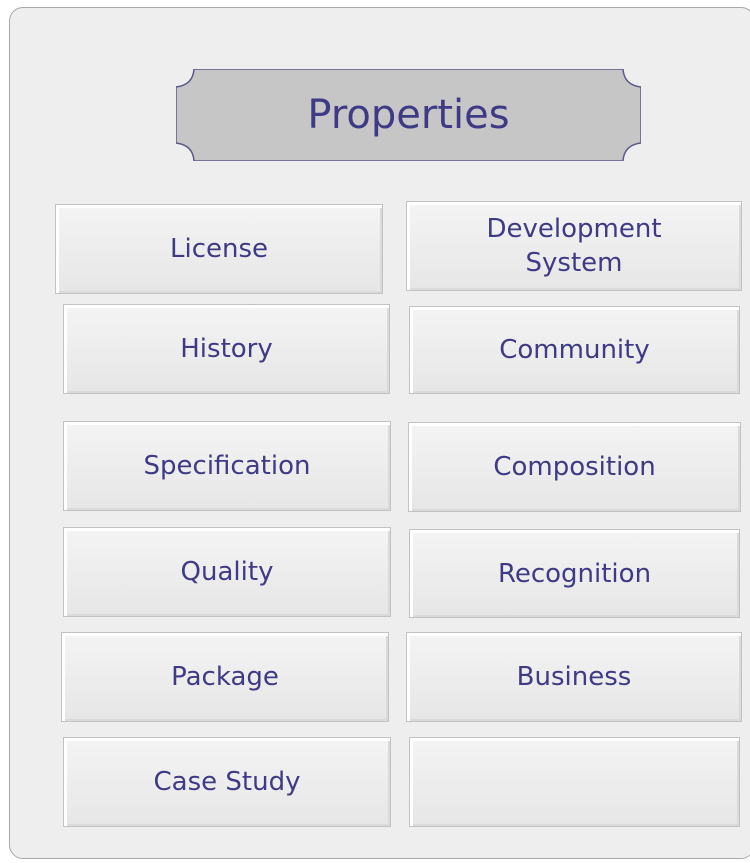 This screenshot has height=863, width=750. I want to click on cell-specification: Specification, so click(227, 466).